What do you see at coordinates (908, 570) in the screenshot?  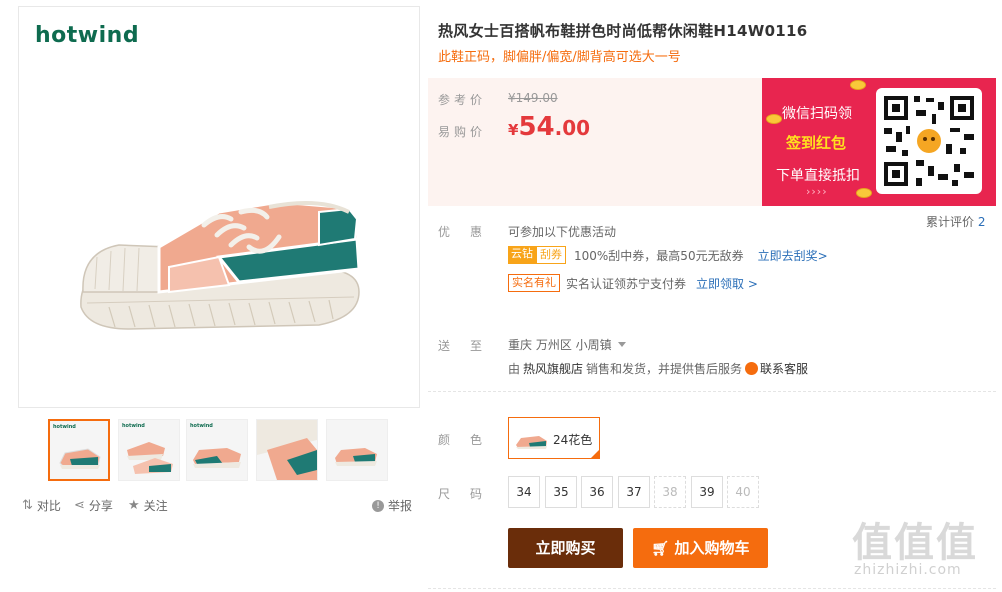 I see `watermark-url: zhizhizhi.com` at bounding box center [908, 570].